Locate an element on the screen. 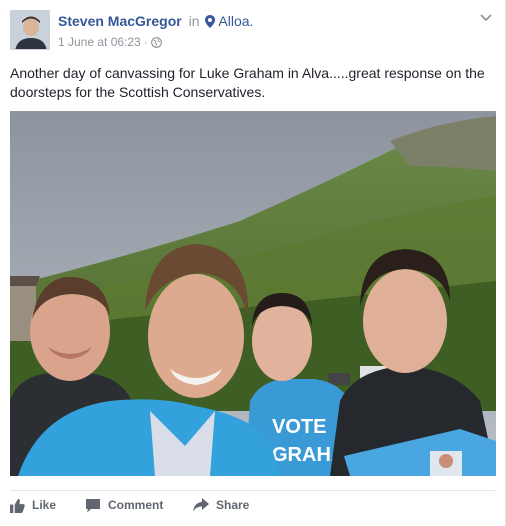 Image resolution: width=506 pixels, height=526 pixels. share-label: Share is located at coordinates (233, 505).